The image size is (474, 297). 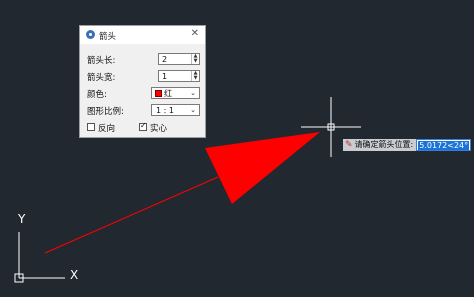 What do you see at coordinates (158, 93) in the screenshot?
I see `color-swatch` at bounding box center [158, 93].